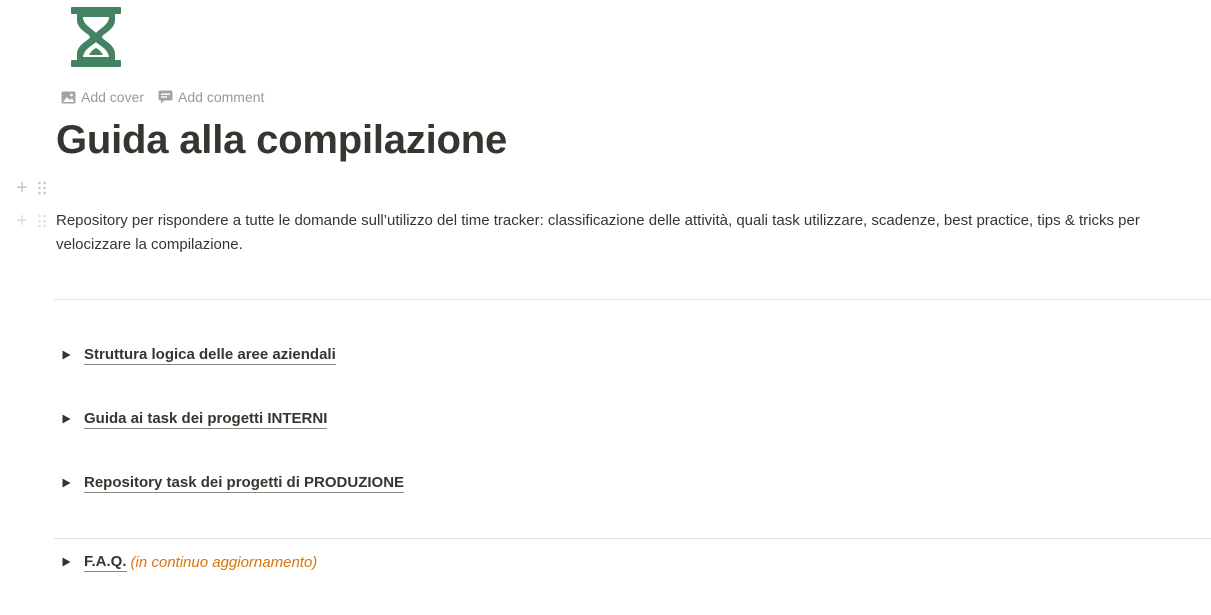  I want to click on empty-block-handle: +, so click(30, 188).